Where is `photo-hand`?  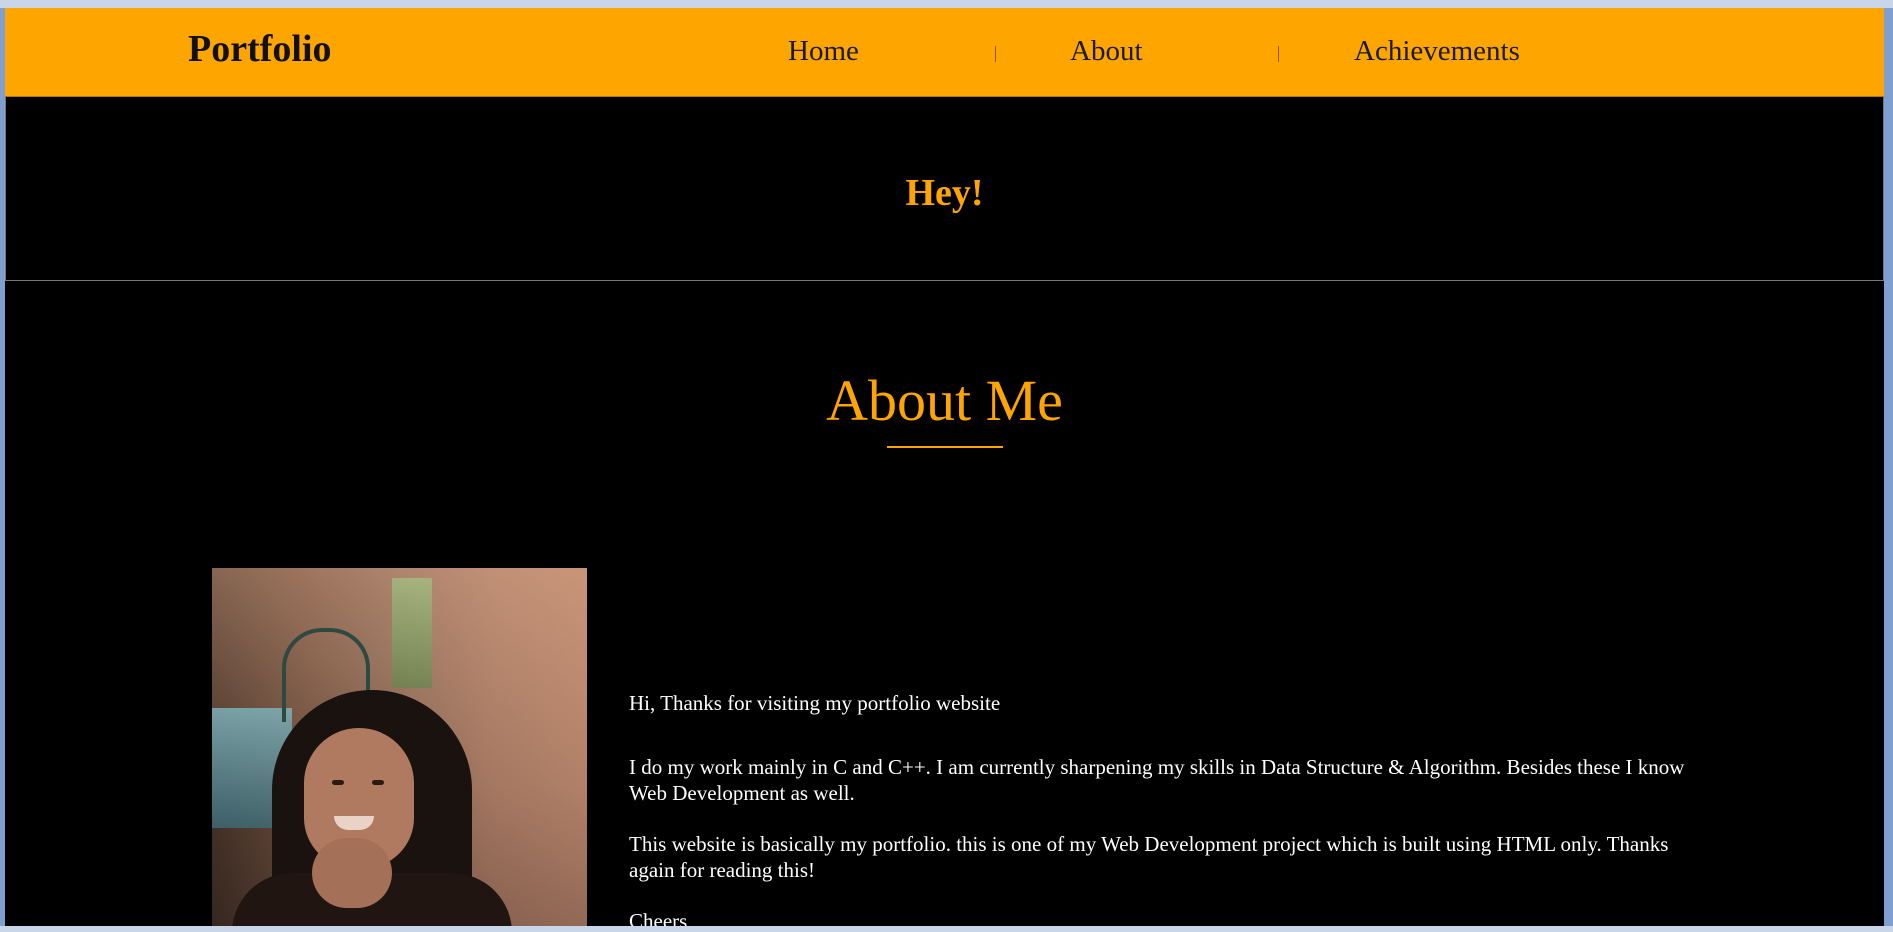 photo-hand is located at coordinates (352, 873).